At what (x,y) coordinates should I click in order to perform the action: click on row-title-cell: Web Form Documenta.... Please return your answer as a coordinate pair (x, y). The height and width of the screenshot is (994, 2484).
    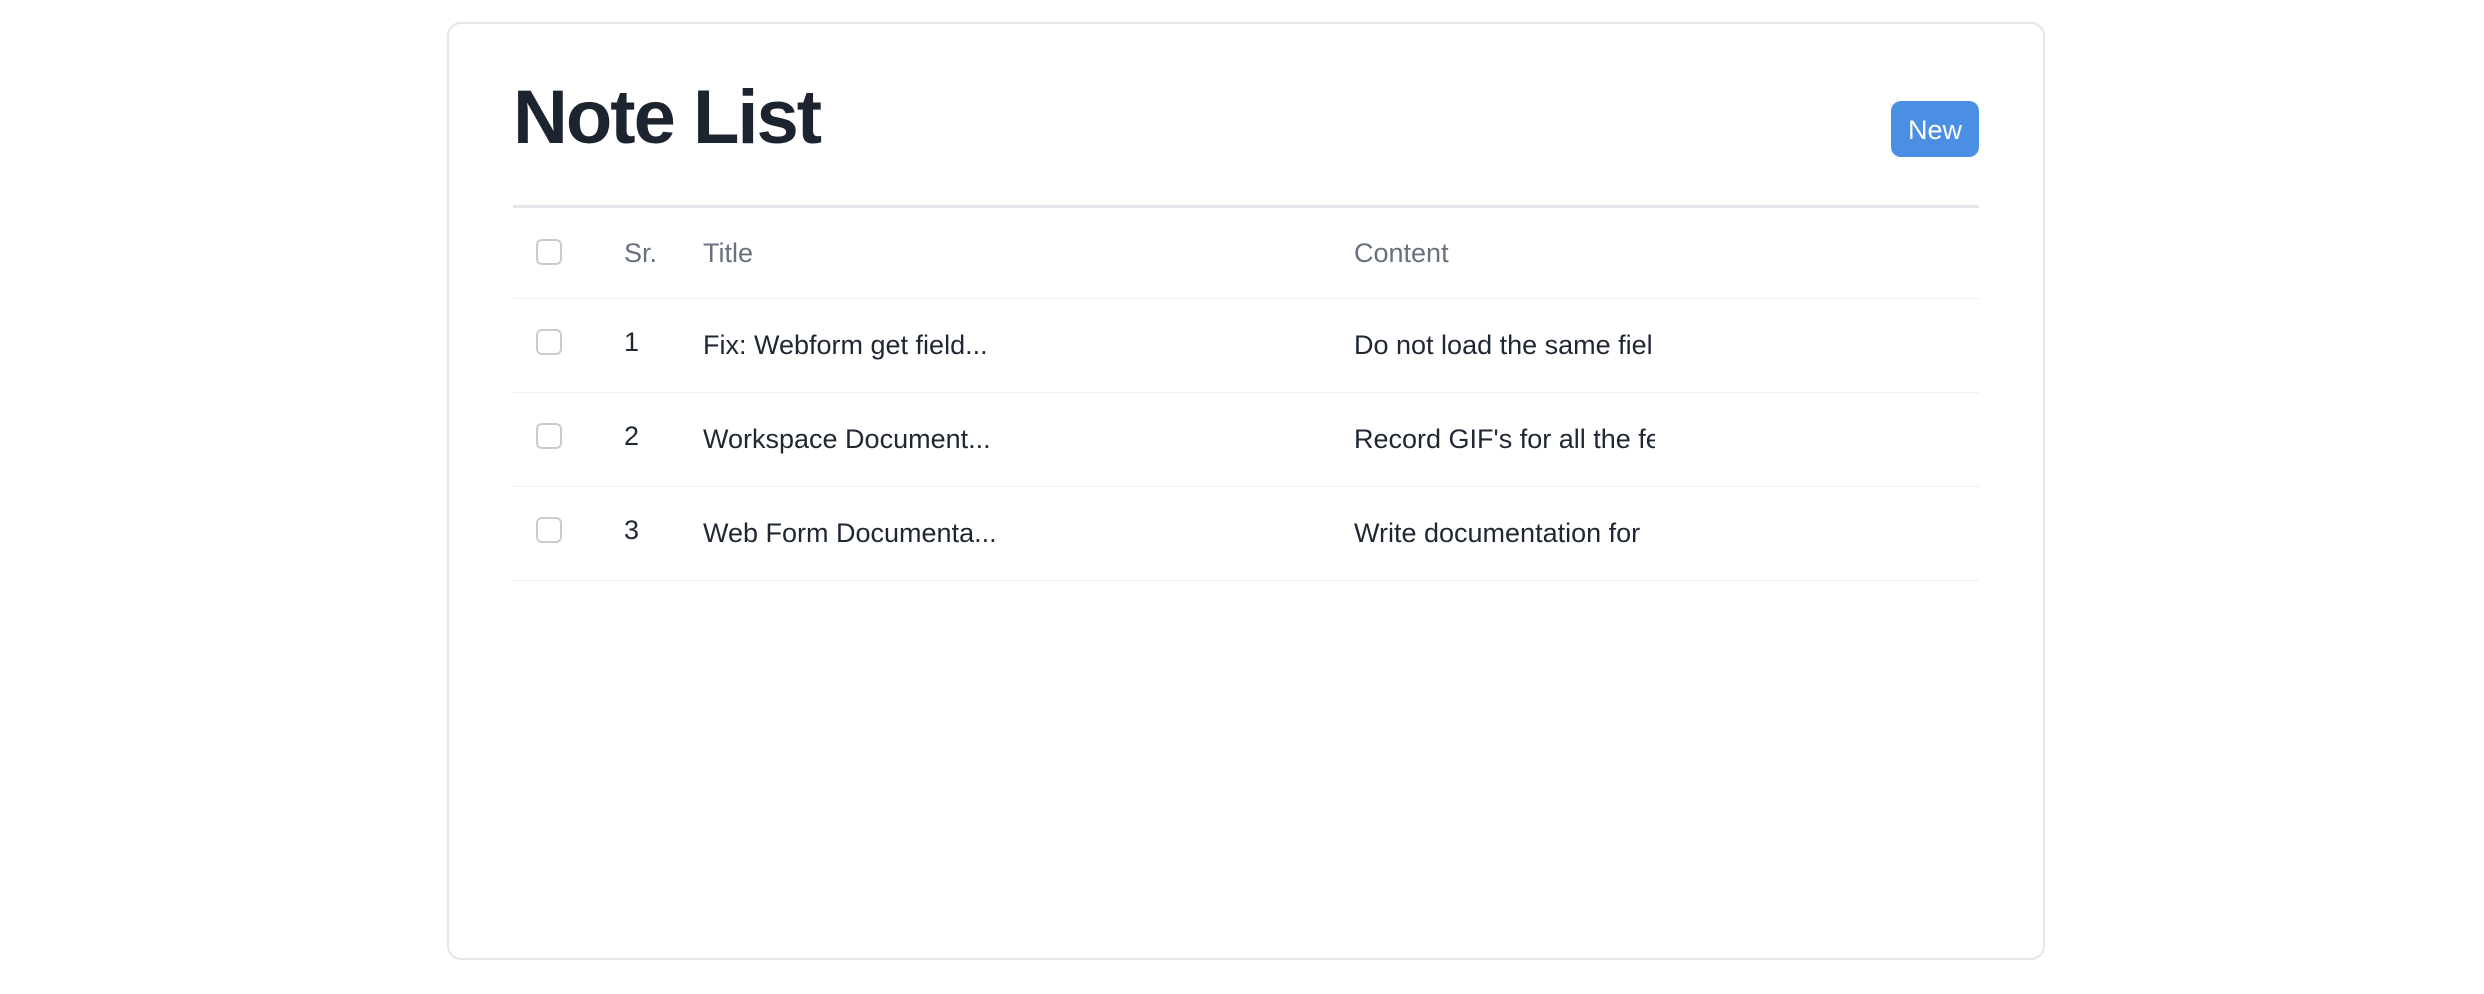
    Looking at the image, I should click on (850, 533).